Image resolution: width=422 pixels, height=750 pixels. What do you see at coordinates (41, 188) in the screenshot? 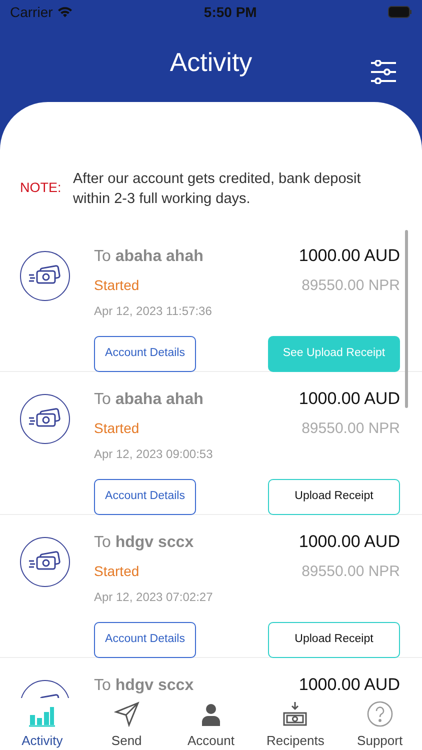
I see `note-label: NOTE:` at bounding box center [41, 188].